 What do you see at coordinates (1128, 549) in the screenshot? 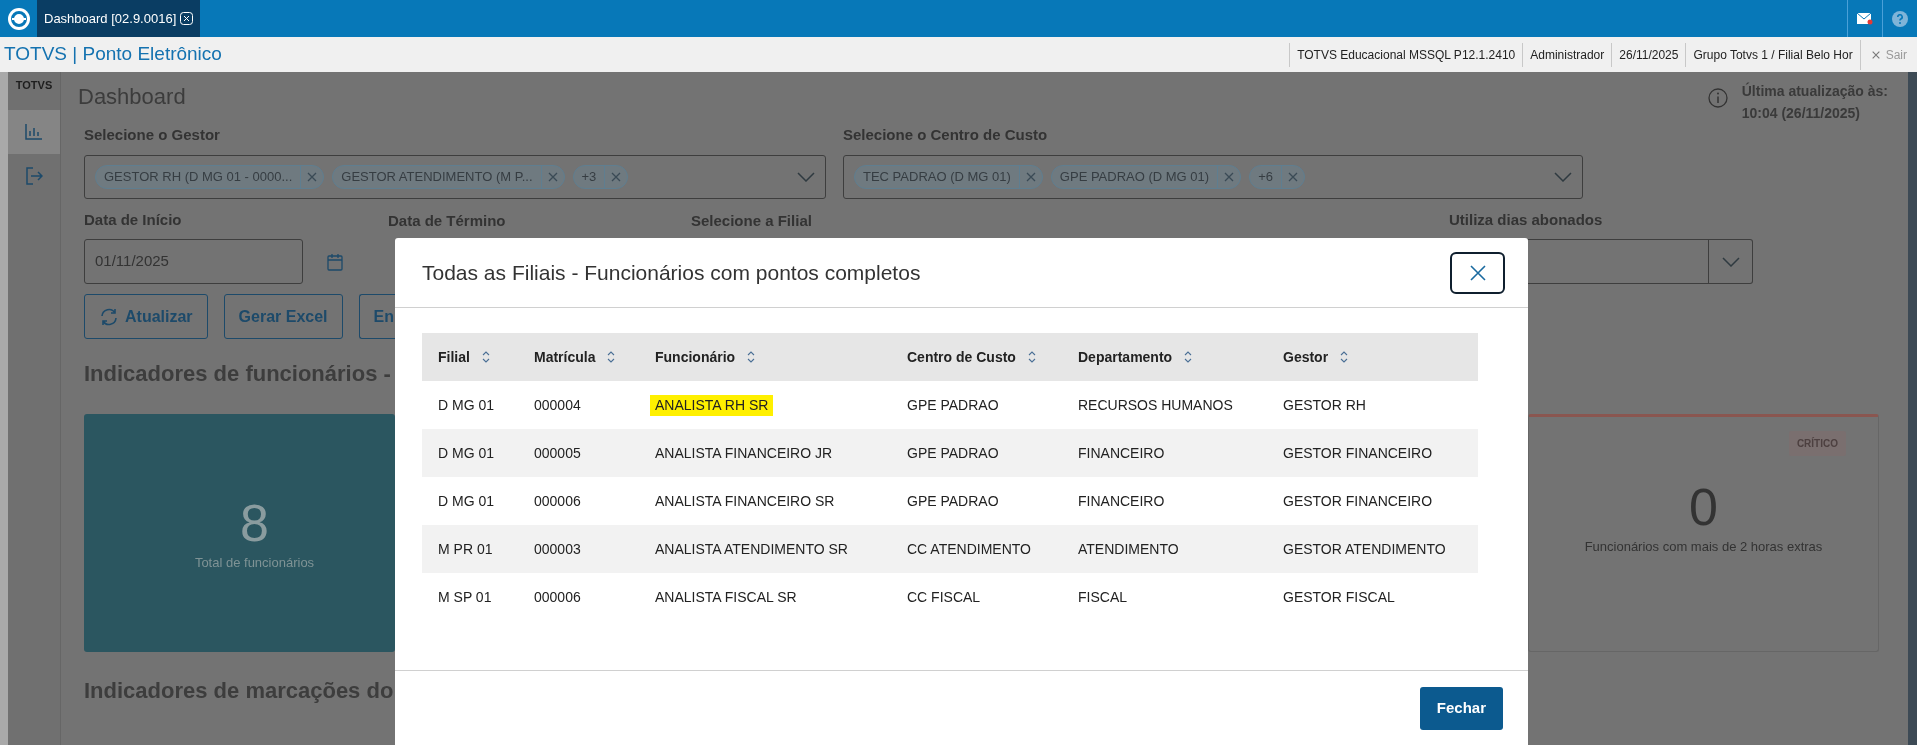
I see `table-cell-text: ATENDIMENTO` at bounding box center [1128, 549].